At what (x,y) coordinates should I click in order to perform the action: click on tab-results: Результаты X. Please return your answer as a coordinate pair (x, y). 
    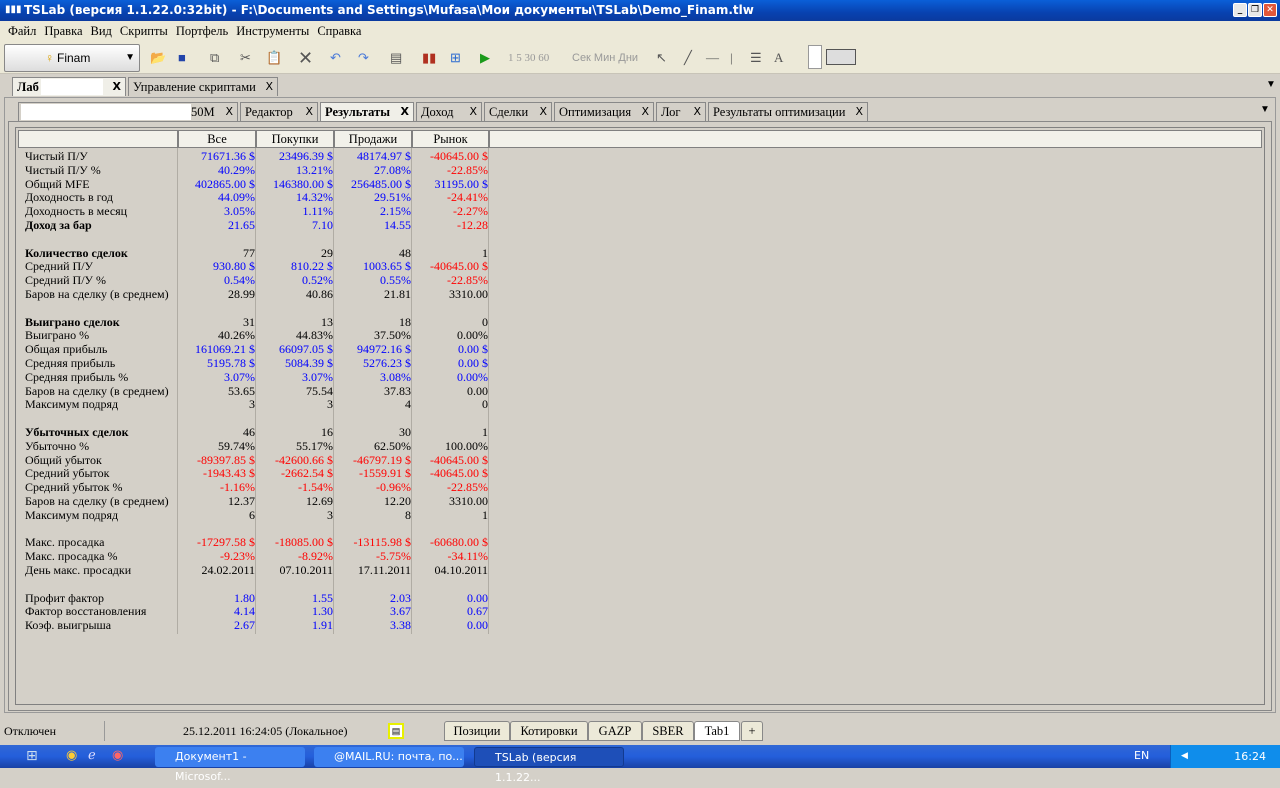
    Looking at the image, I should click on (367, 111).